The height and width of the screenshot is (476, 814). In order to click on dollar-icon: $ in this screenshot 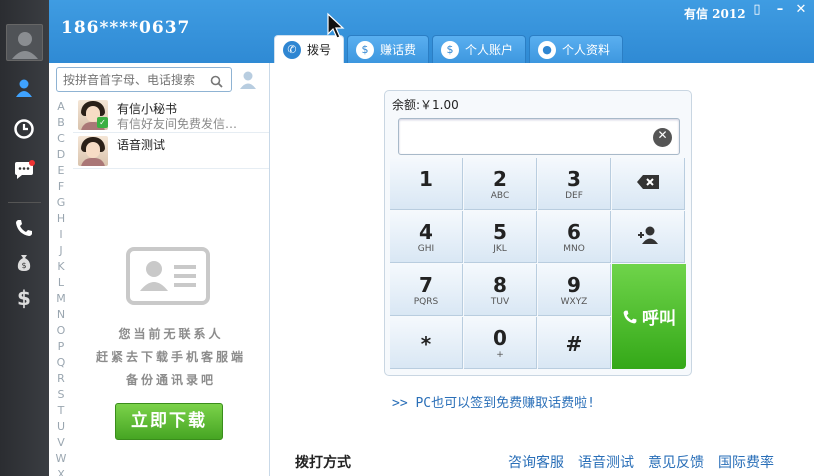, I will do `click(24, 298)`.